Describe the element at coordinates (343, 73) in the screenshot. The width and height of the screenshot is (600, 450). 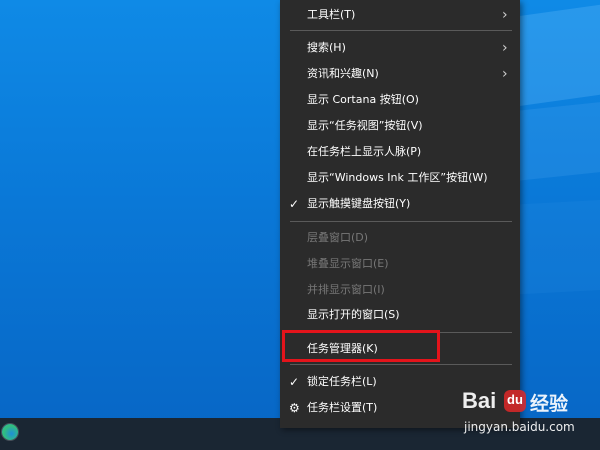
I see `menu-item-label: 资讯和兴趣(N)` at that location.